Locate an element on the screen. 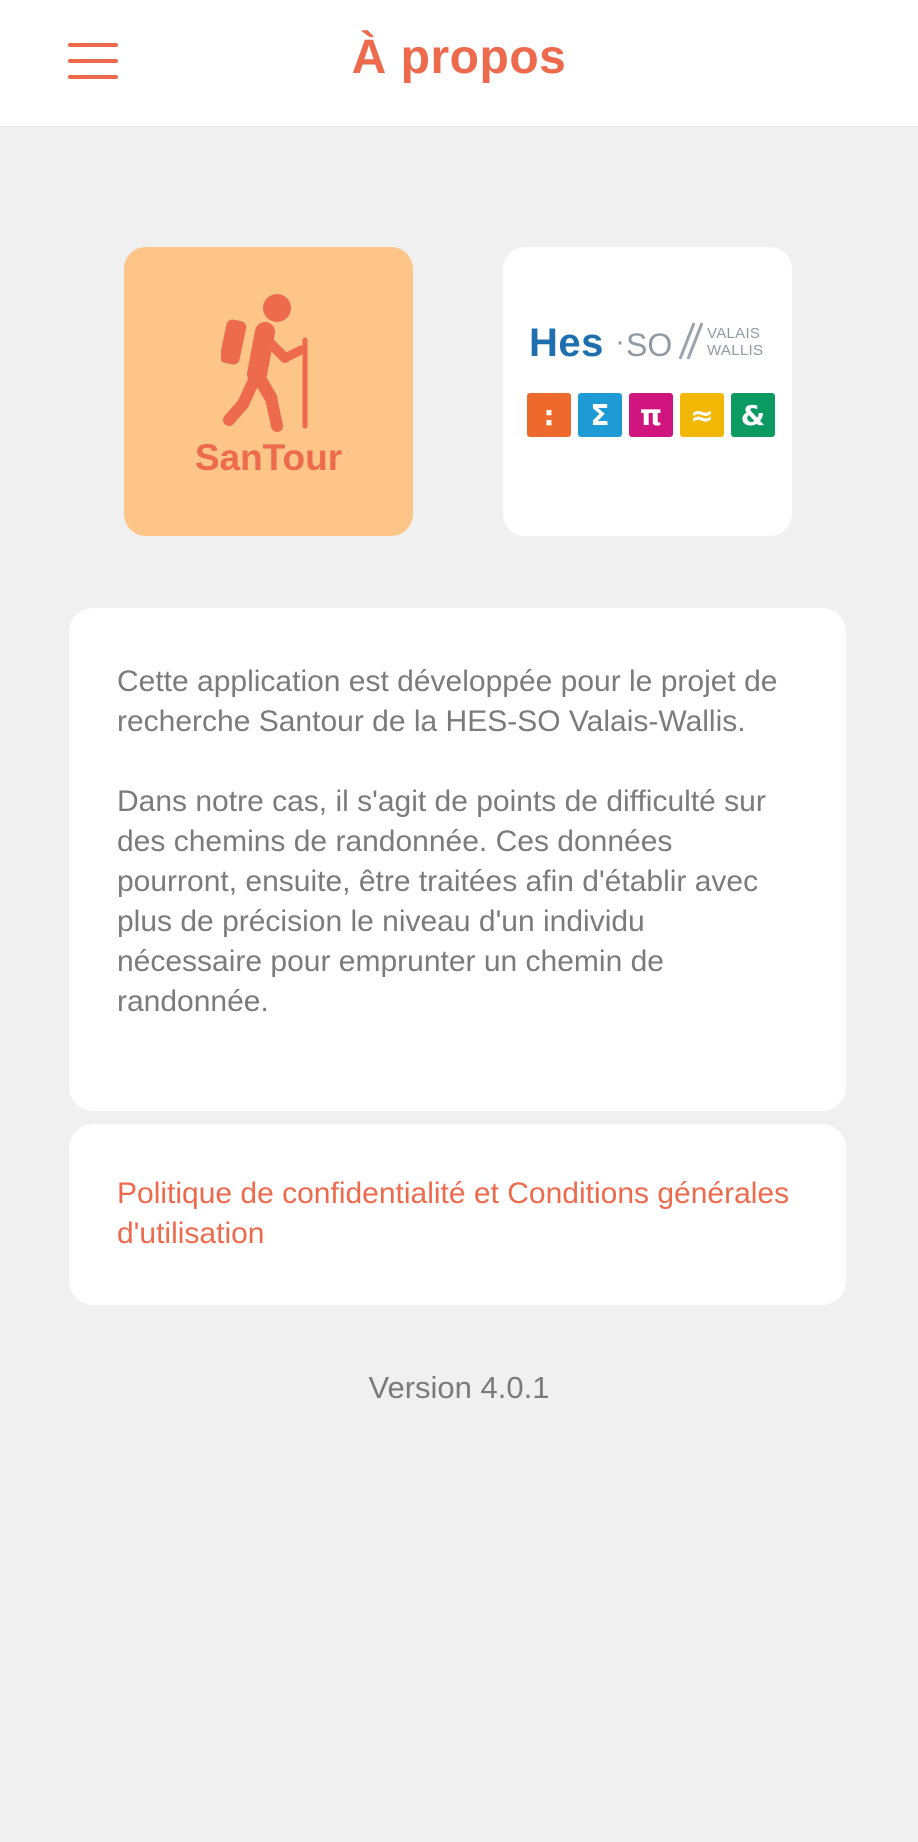  hes-square-3: ≈ is located at coordinates (702, 415).